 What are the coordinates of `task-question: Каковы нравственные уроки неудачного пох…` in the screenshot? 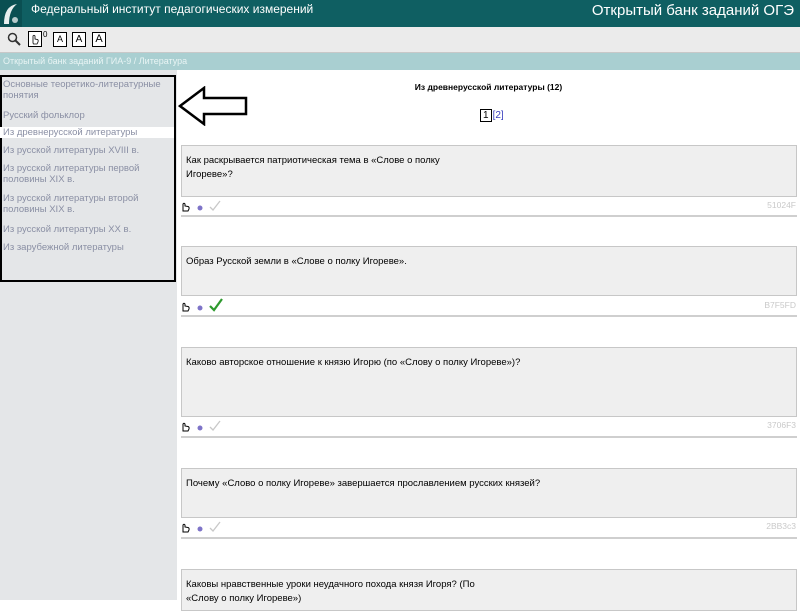 It's located at (330, 591).